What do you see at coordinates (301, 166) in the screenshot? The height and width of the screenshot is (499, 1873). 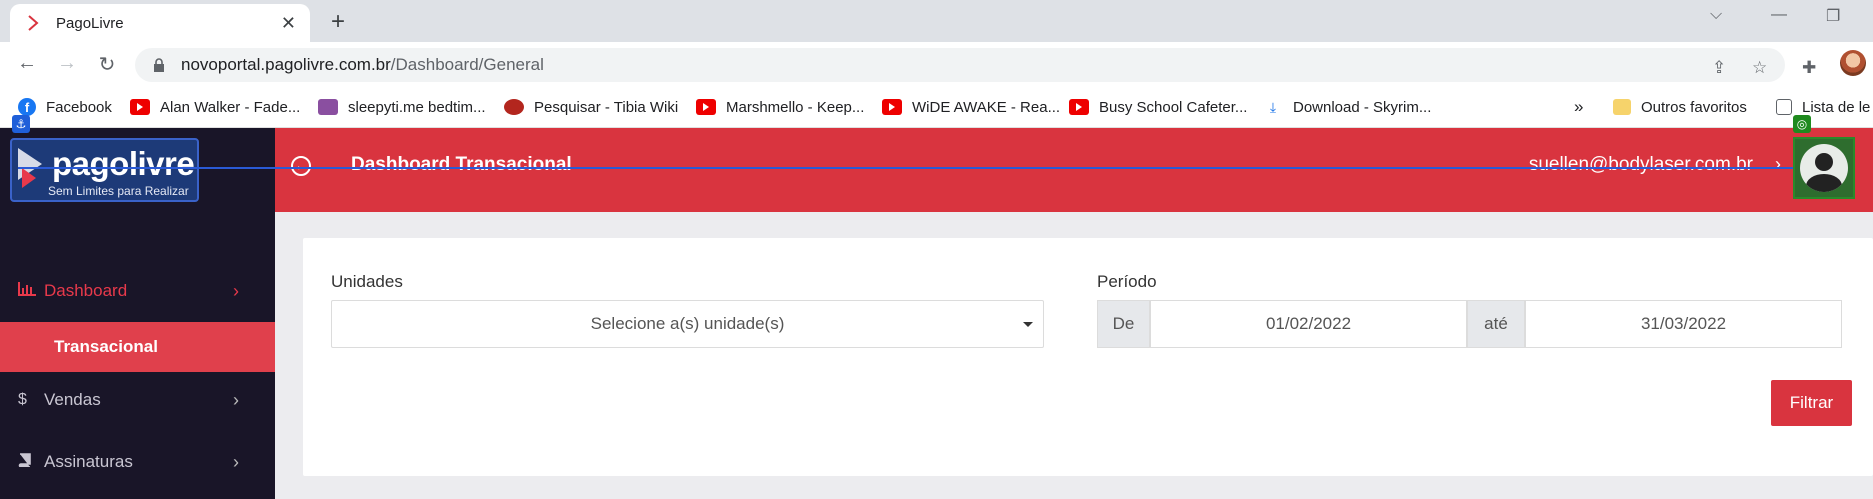 I see `back-circle-icon: ←` at bounding box center [301, 166].